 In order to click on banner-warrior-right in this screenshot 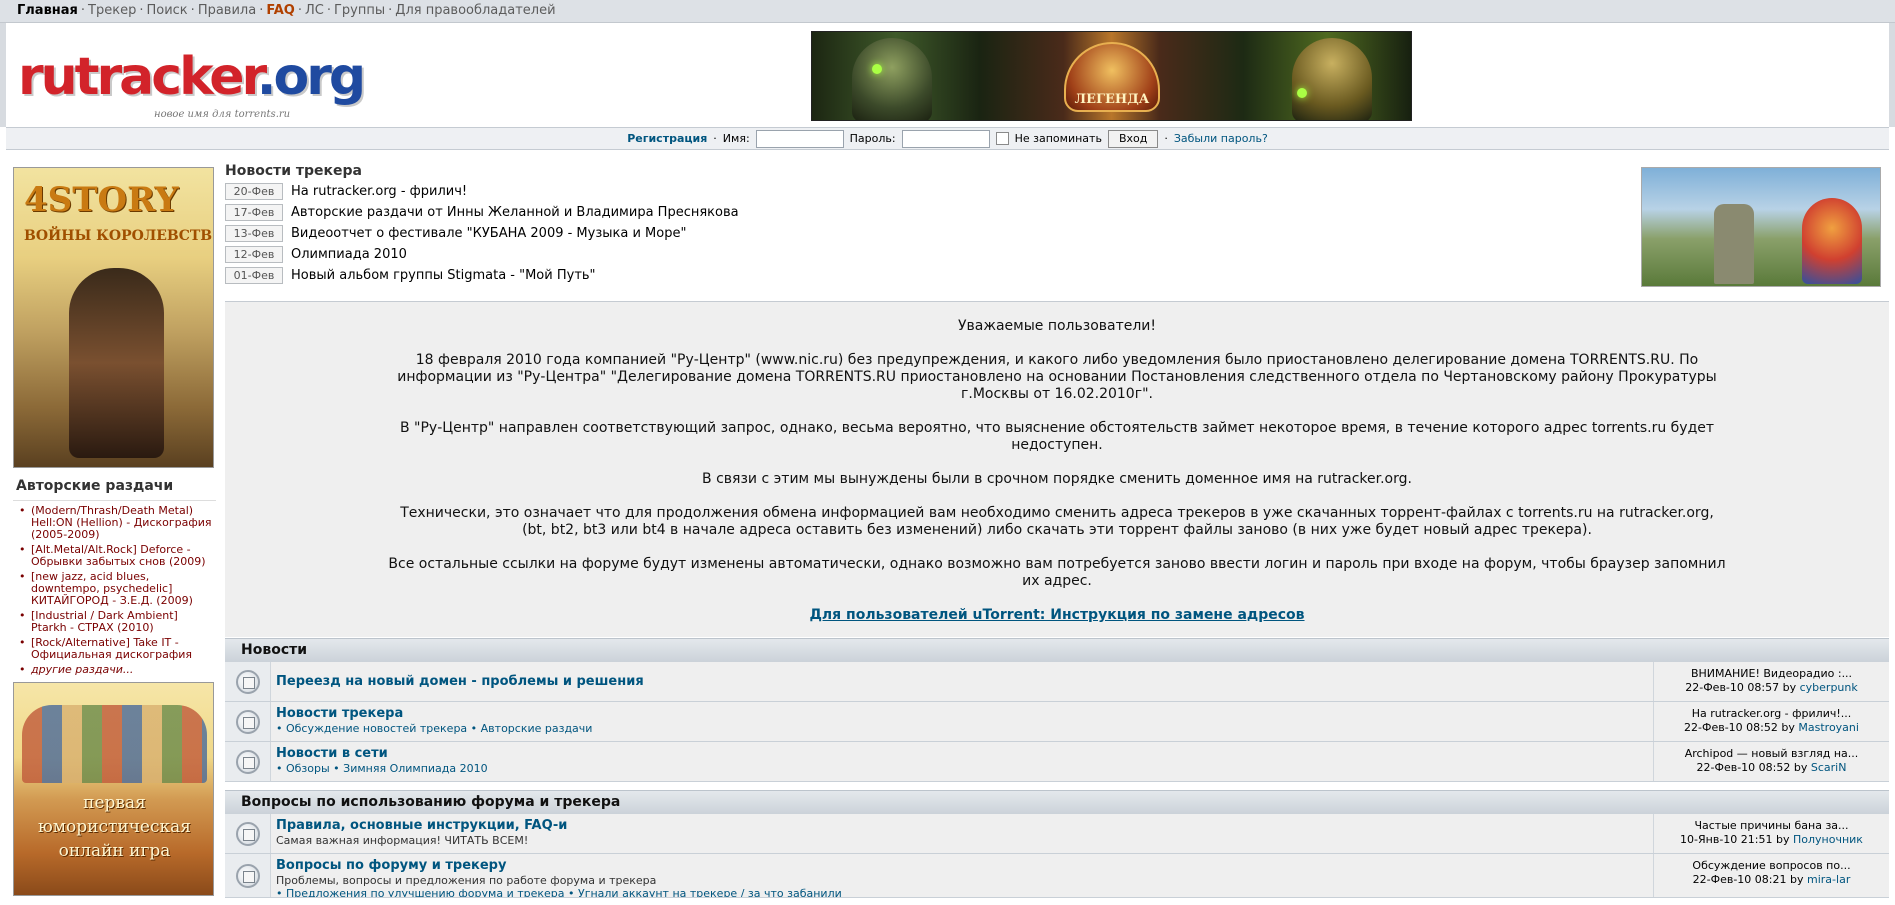, I will do `click(1332, 79)`.